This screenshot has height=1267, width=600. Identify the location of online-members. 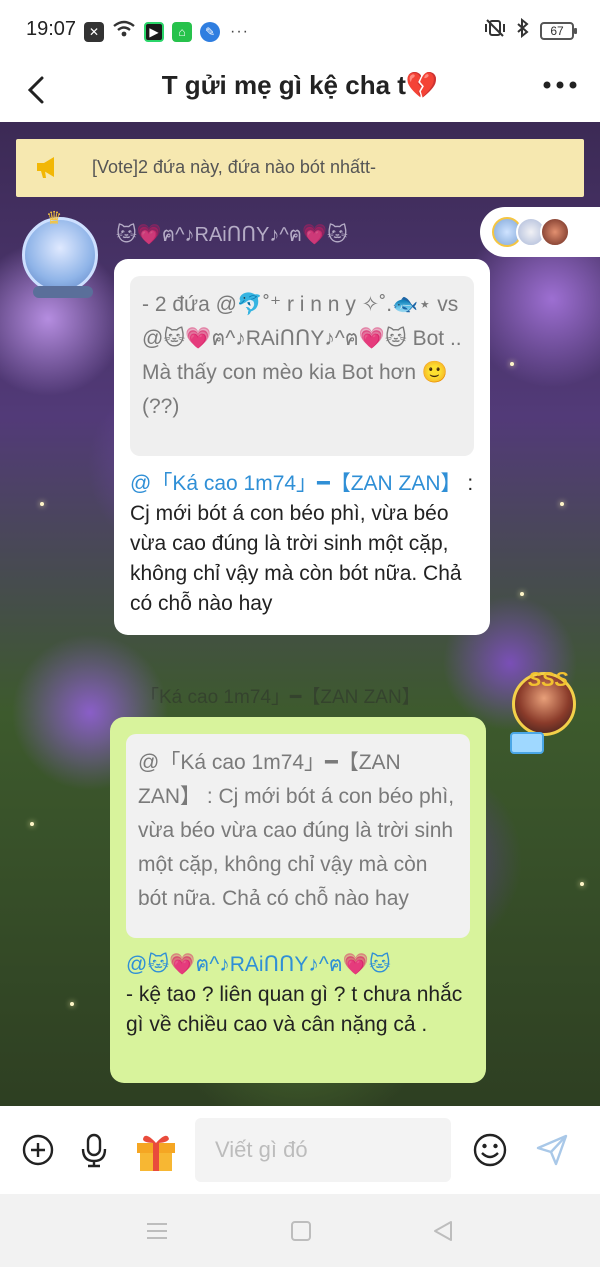
(540, 232).